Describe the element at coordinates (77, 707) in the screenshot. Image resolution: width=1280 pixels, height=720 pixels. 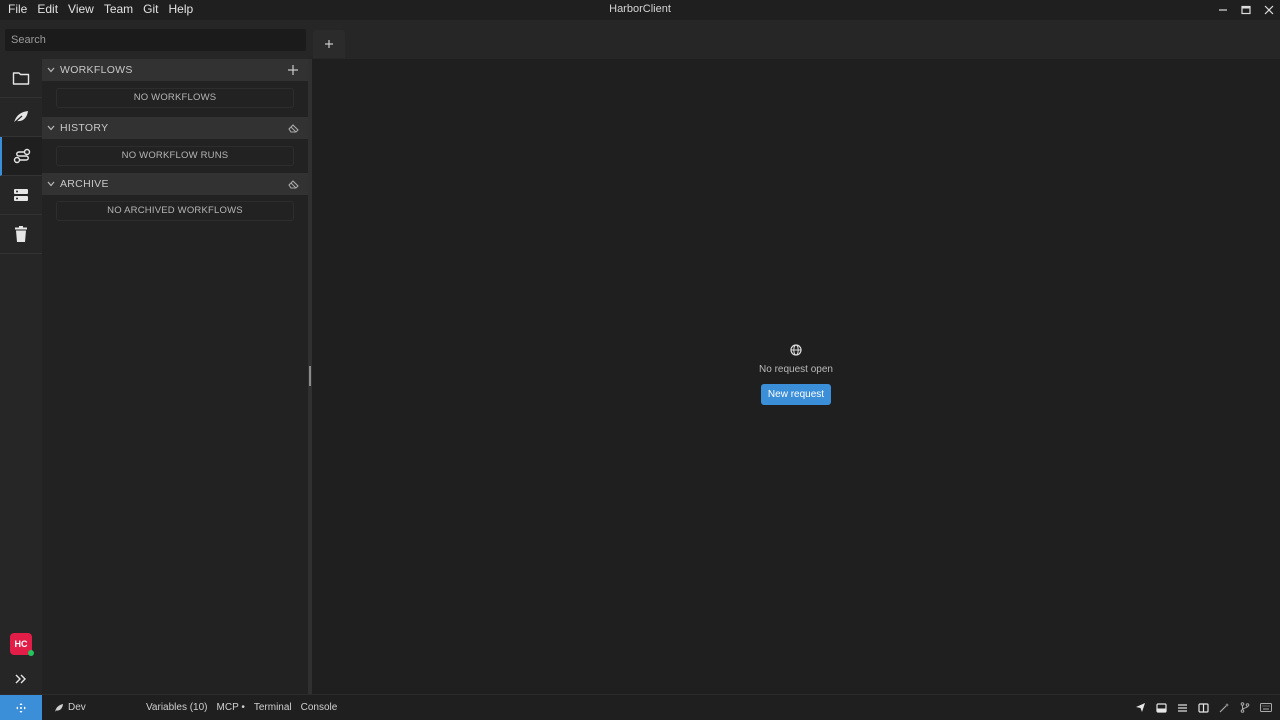
I see `environment-label: Dev` at that location.